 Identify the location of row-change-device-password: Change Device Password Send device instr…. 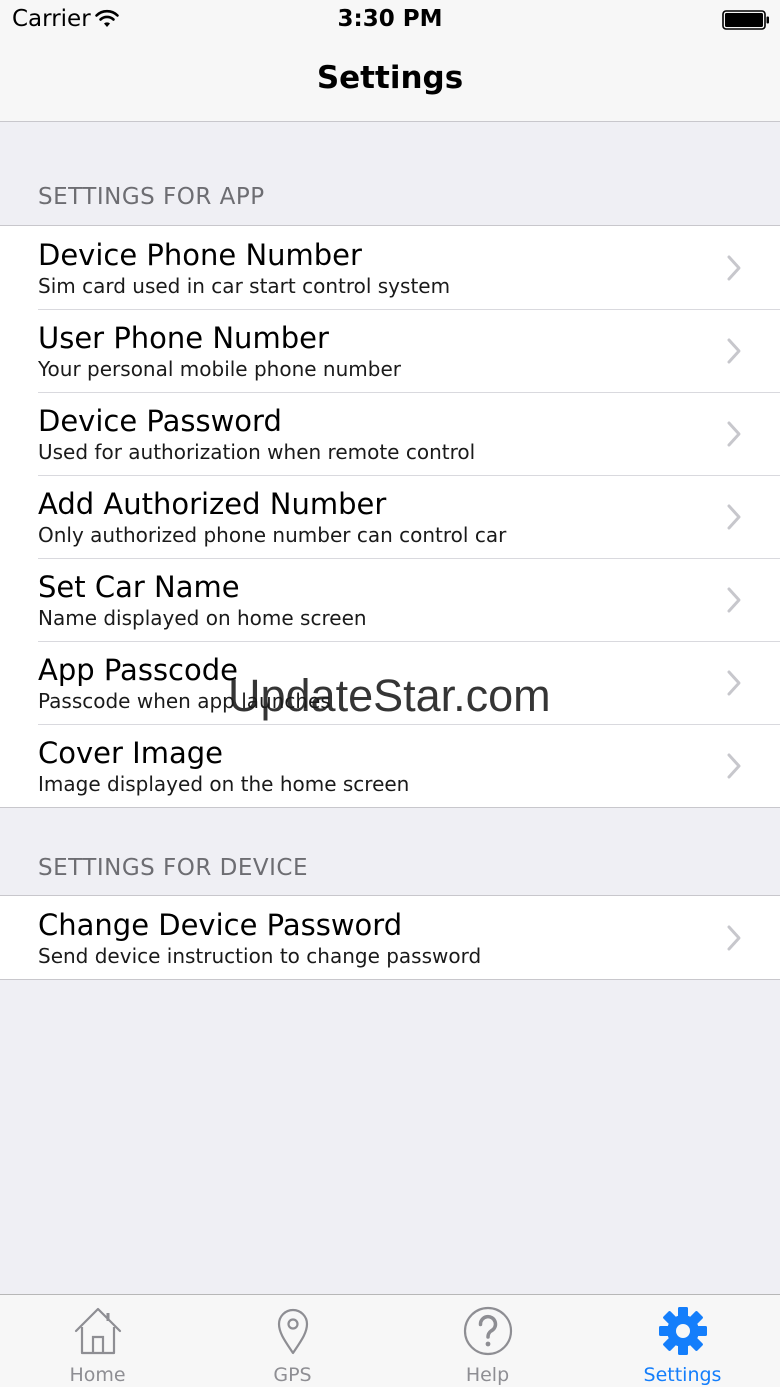
(390, 937).